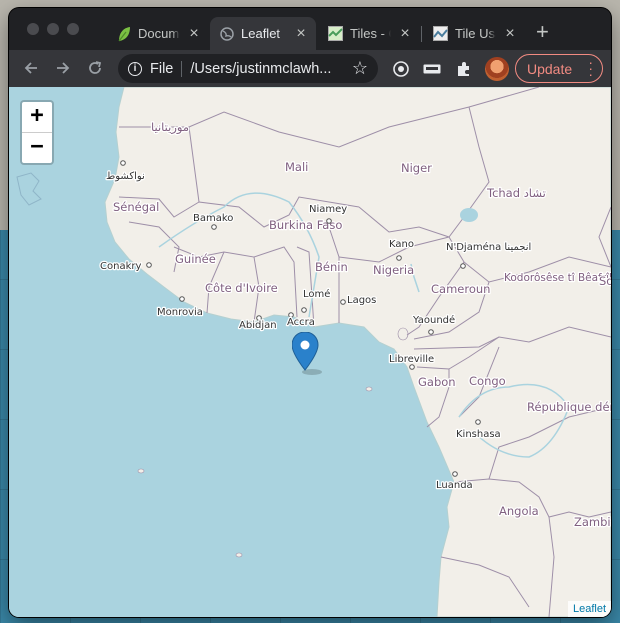 The width and height of the screenshot is (620, 623). Describe the element at coordinates (590, 68) in the screenshot. I see `menu-dots-icon: · · ·` at that location.